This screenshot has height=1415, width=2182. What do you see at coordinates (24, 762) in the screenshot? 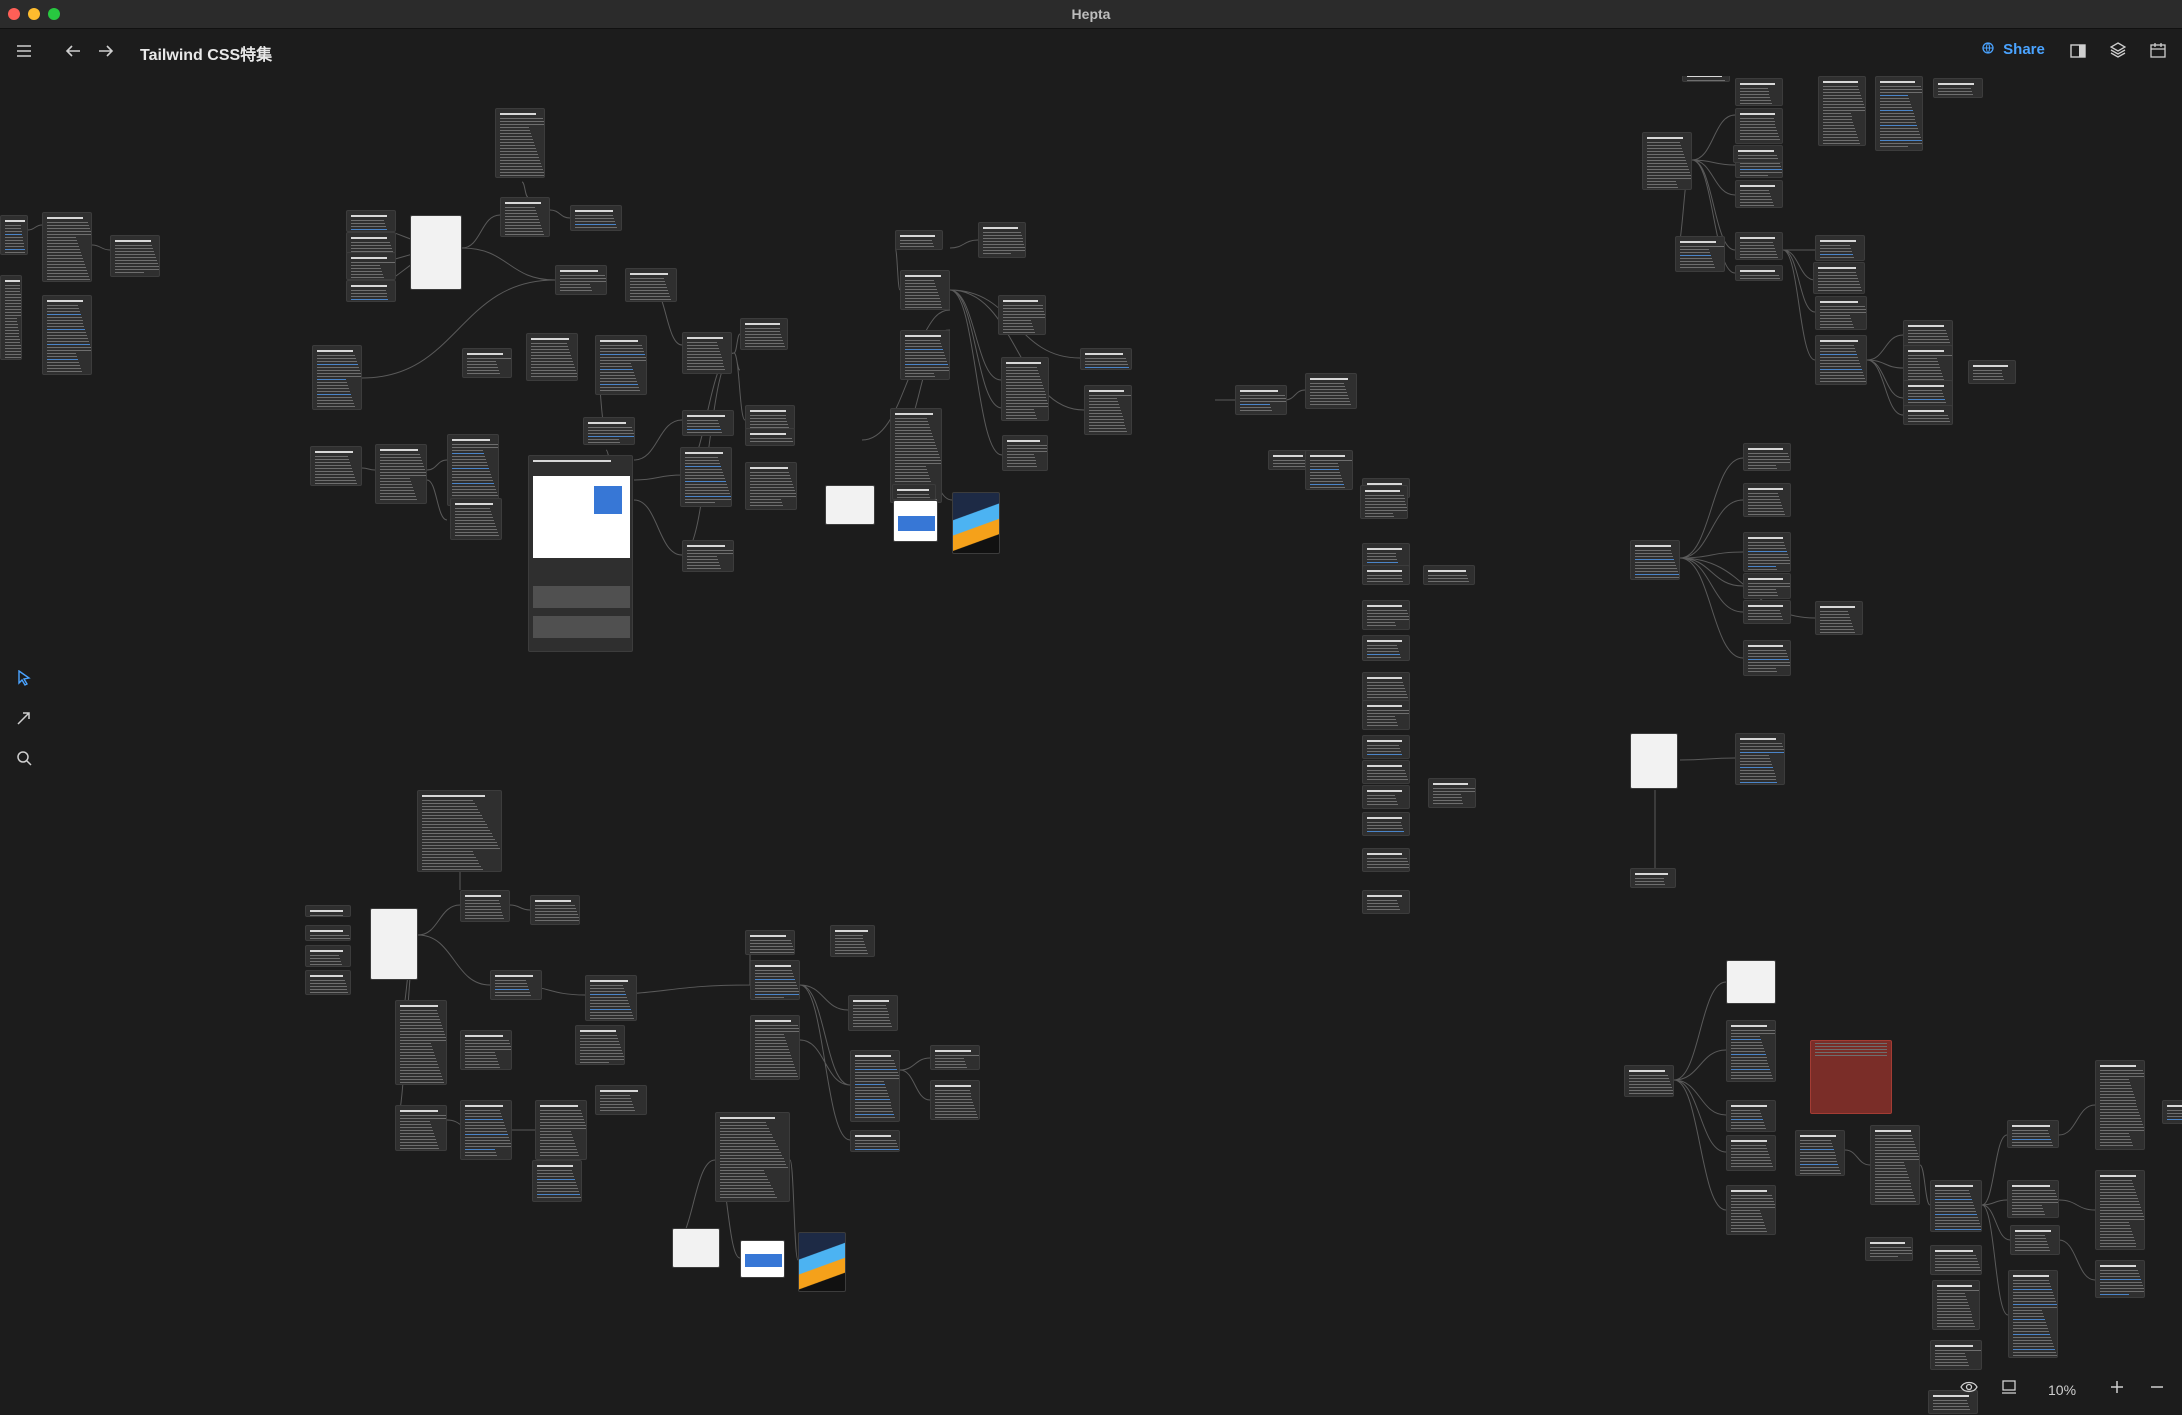
I see `search-icon` at bounding box center [24, 762].